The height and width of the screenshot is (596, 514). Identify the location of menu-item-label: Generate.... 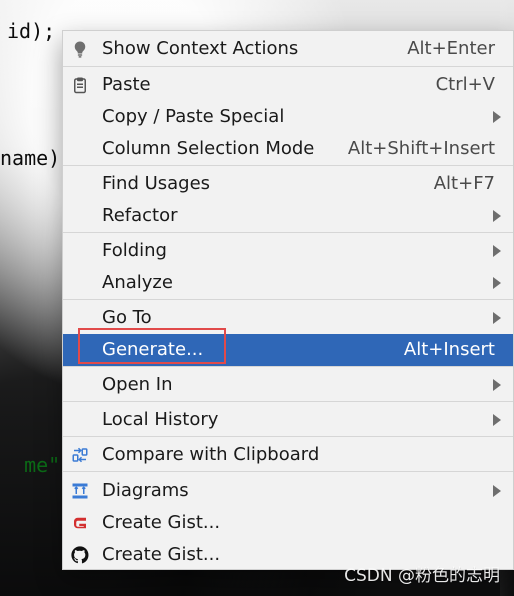
(153, 349).